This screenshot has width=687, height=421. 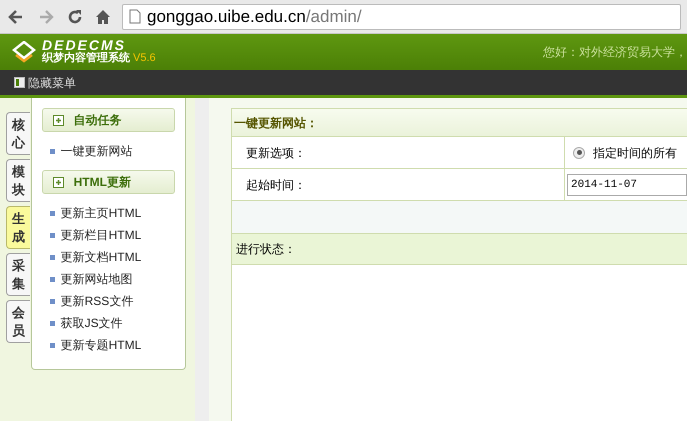 I want to click on side-tab: 生成, so click(x=18, y=227).